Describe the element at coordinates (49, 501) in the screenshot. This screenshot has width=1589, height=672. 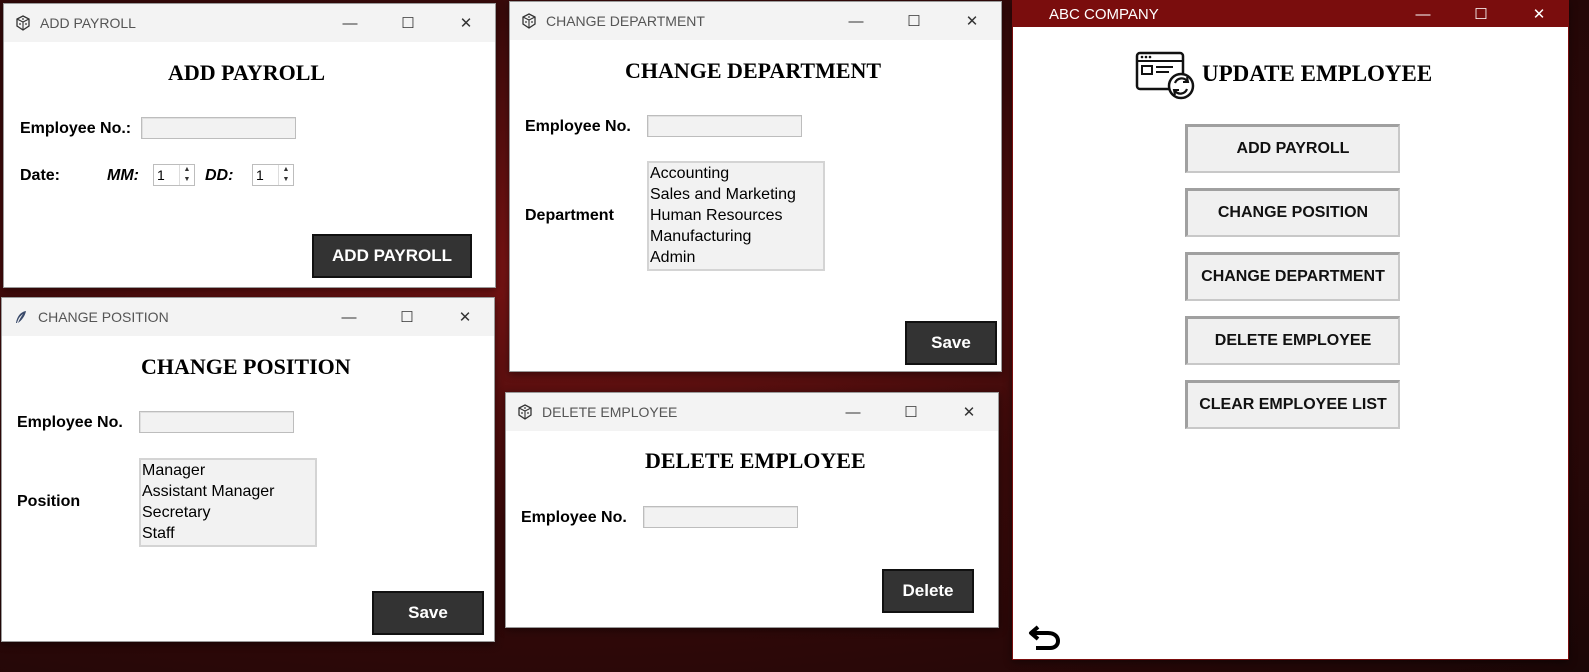
I see `position-label: Position` at that location.